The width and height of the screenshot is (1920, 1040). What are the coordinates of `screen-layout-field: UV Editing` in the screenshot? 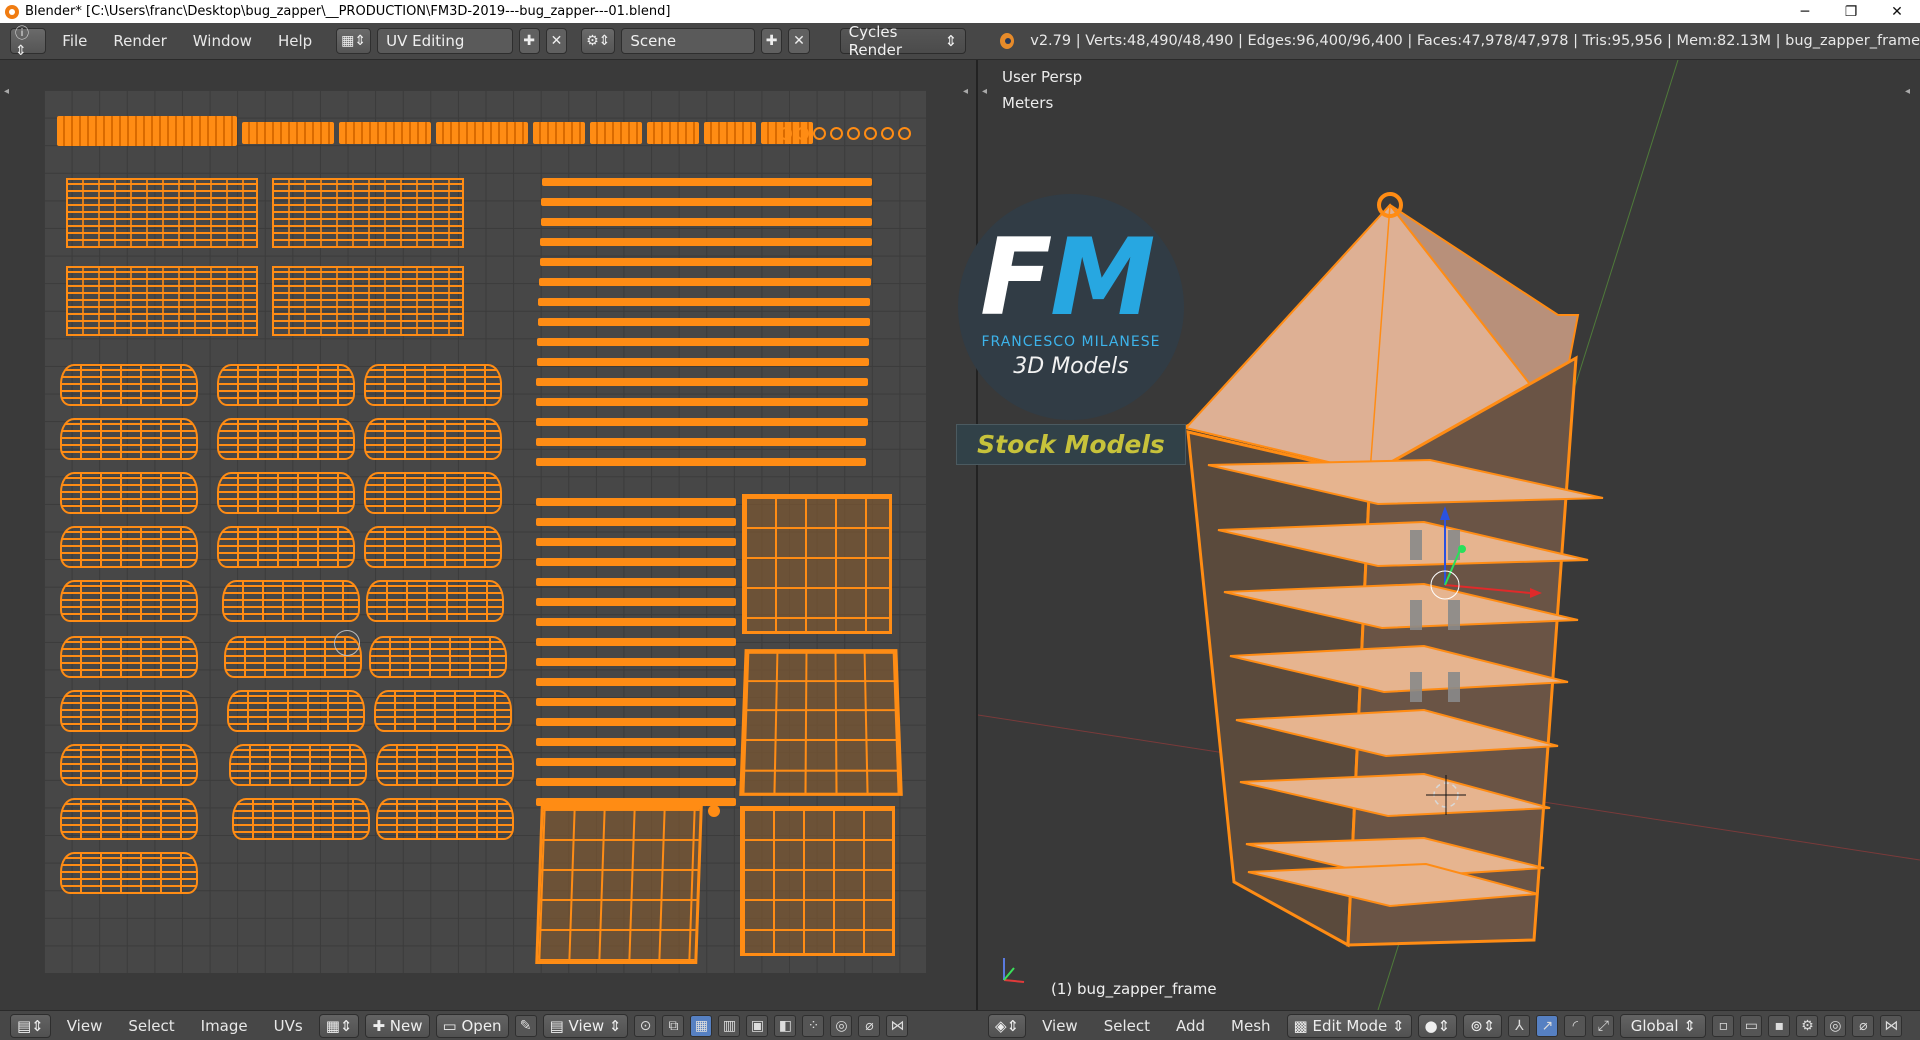 It's located at (445, 41).